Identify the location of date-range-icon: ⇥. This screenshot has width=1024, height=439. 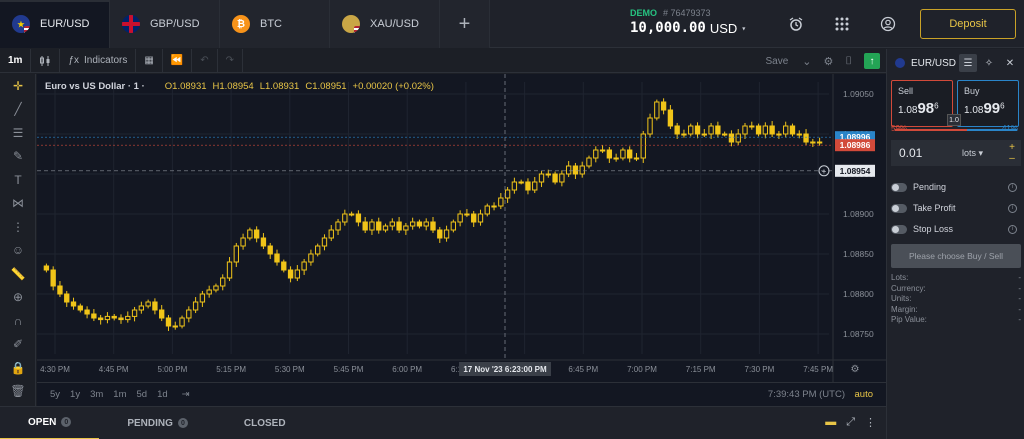
(186, 394).